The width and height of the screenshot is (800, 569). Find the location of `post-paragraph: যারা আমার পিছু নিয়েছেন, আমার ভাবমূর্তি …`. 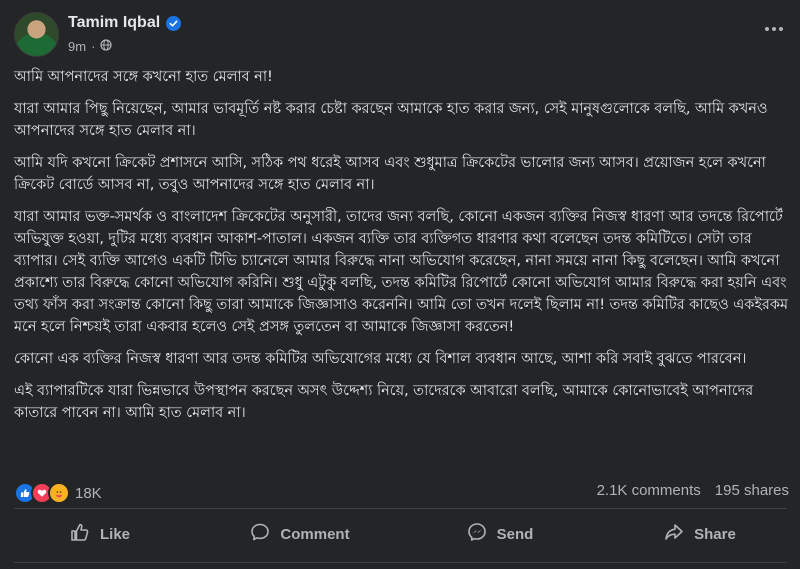

post-paragraph: যারা আমার পিছু নিয়েছেন, আমার ভাবমূর্তি … is located at coordinates (391, 119).